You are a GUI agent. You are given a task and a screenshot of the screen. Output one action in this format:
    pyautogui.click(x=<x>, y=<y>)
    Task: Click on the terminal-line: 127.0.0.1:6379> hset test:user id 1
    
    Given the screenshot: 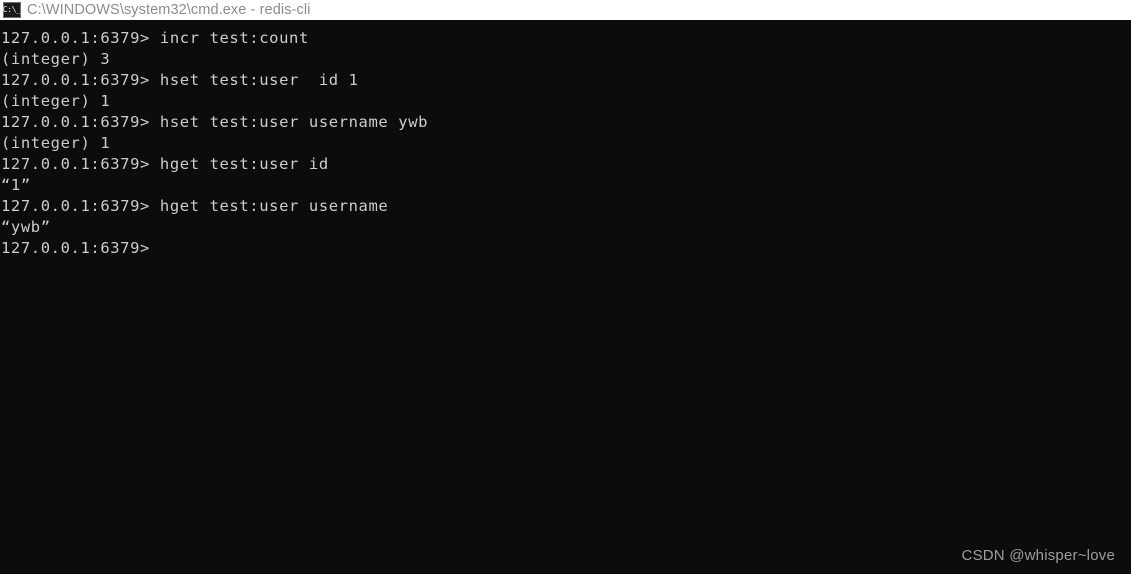 What is the action you would take?
    pyautogui.click(x=180, y=80)
    